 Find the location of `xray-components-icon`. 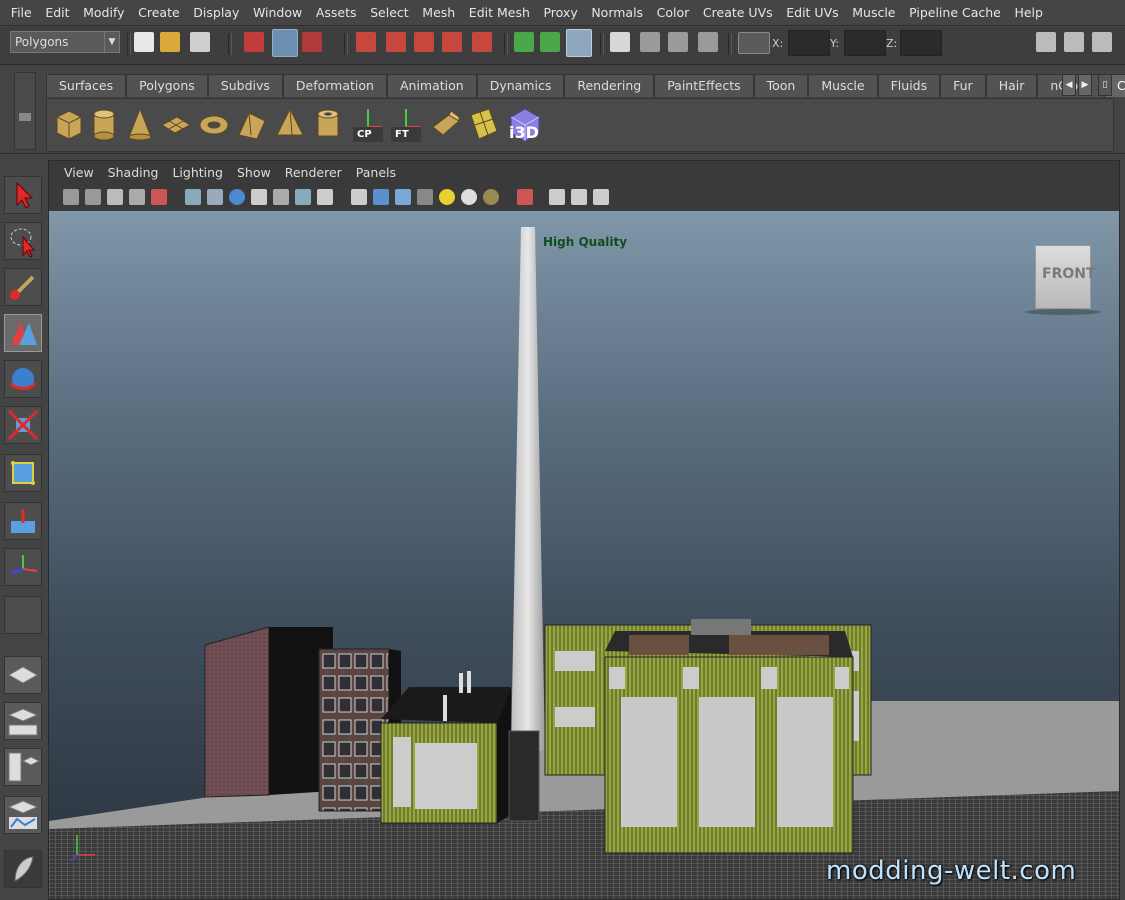

xray-components-icon is located at coordinates (601, 197).